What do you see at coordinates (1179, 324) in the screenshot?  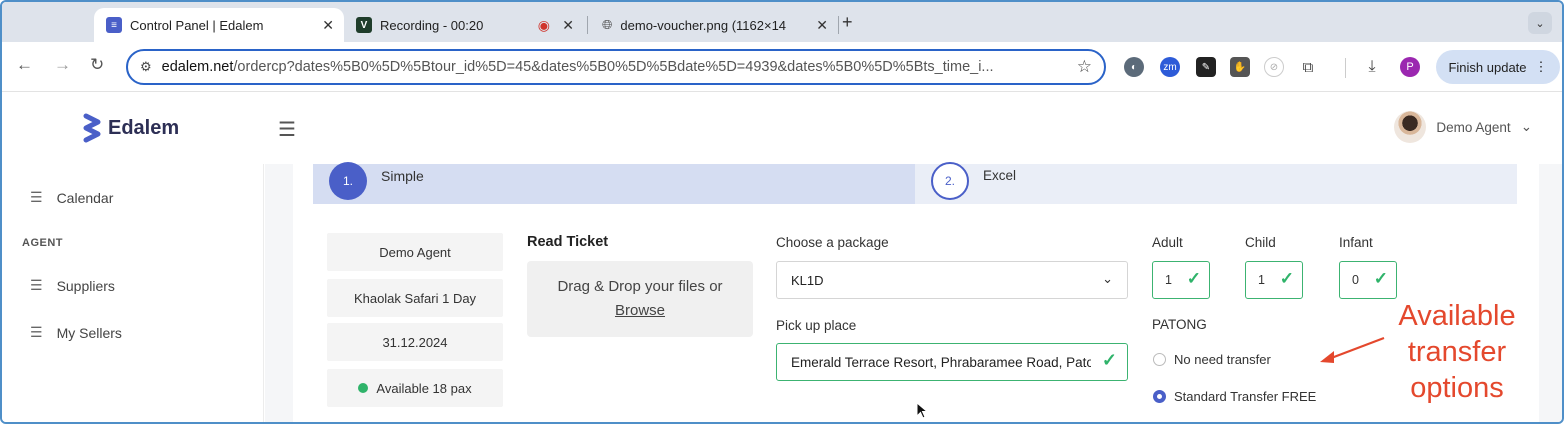 I see `transfer-area-label: PATONG` at bounding box center [1179, 324].